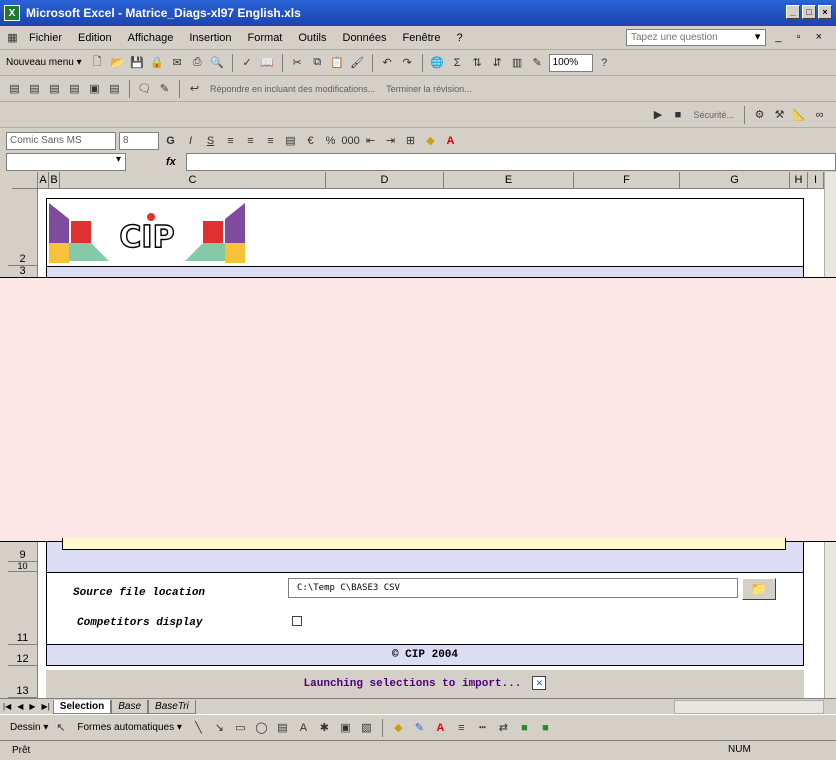 The image size is (836, 760). Describe the element at coordinates (365, 38) in the screenshot. I see `menu-donnees: Données` at that location.